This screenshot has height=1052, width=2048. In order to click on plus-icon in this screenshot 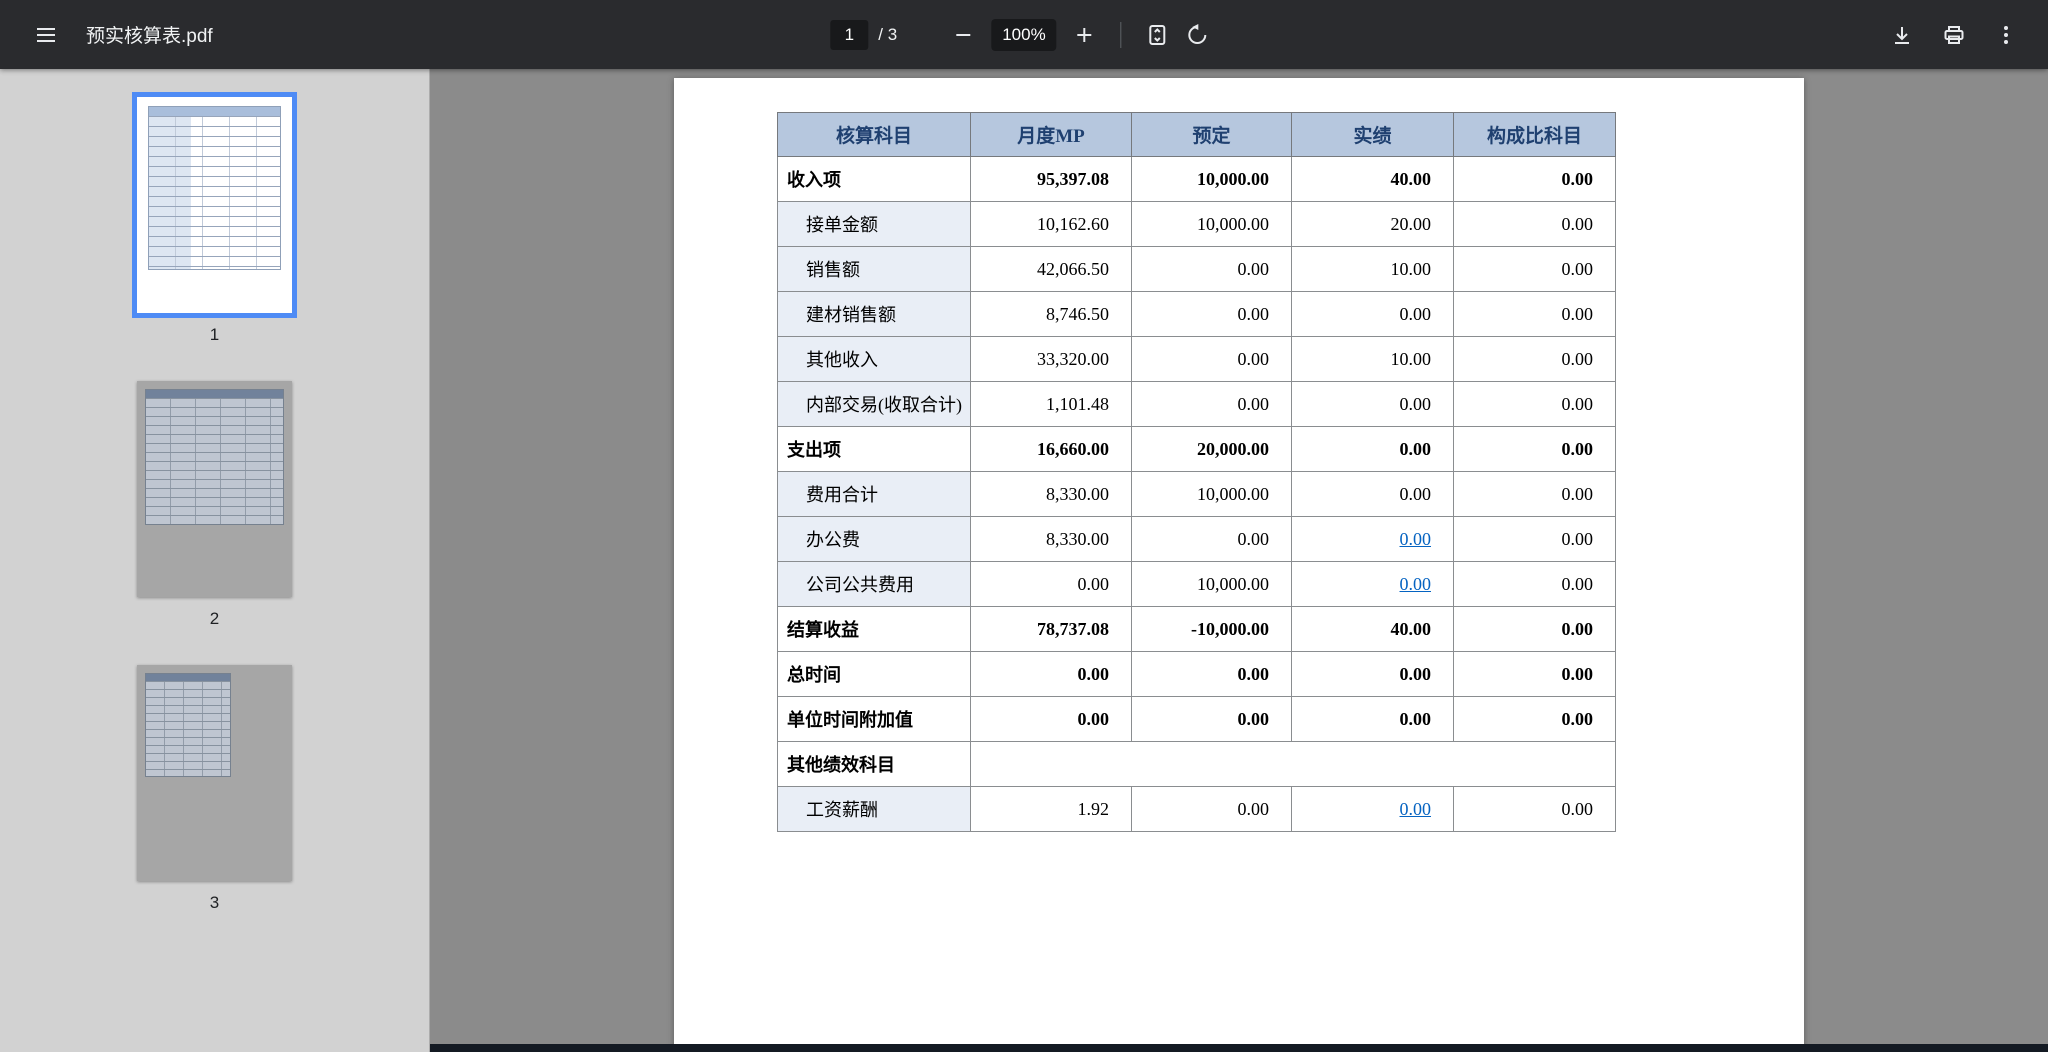, I will do `click(1085, 35)`.